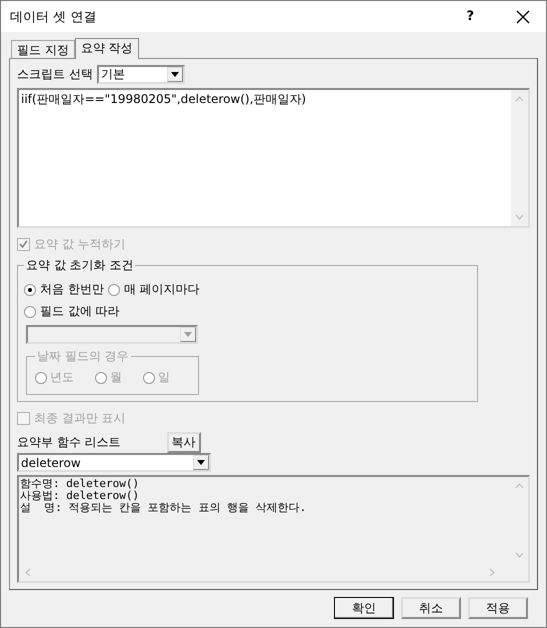 The image size is (547, 628). I want to click on window-title: 데이터 셋 연결, so click(54, 17).